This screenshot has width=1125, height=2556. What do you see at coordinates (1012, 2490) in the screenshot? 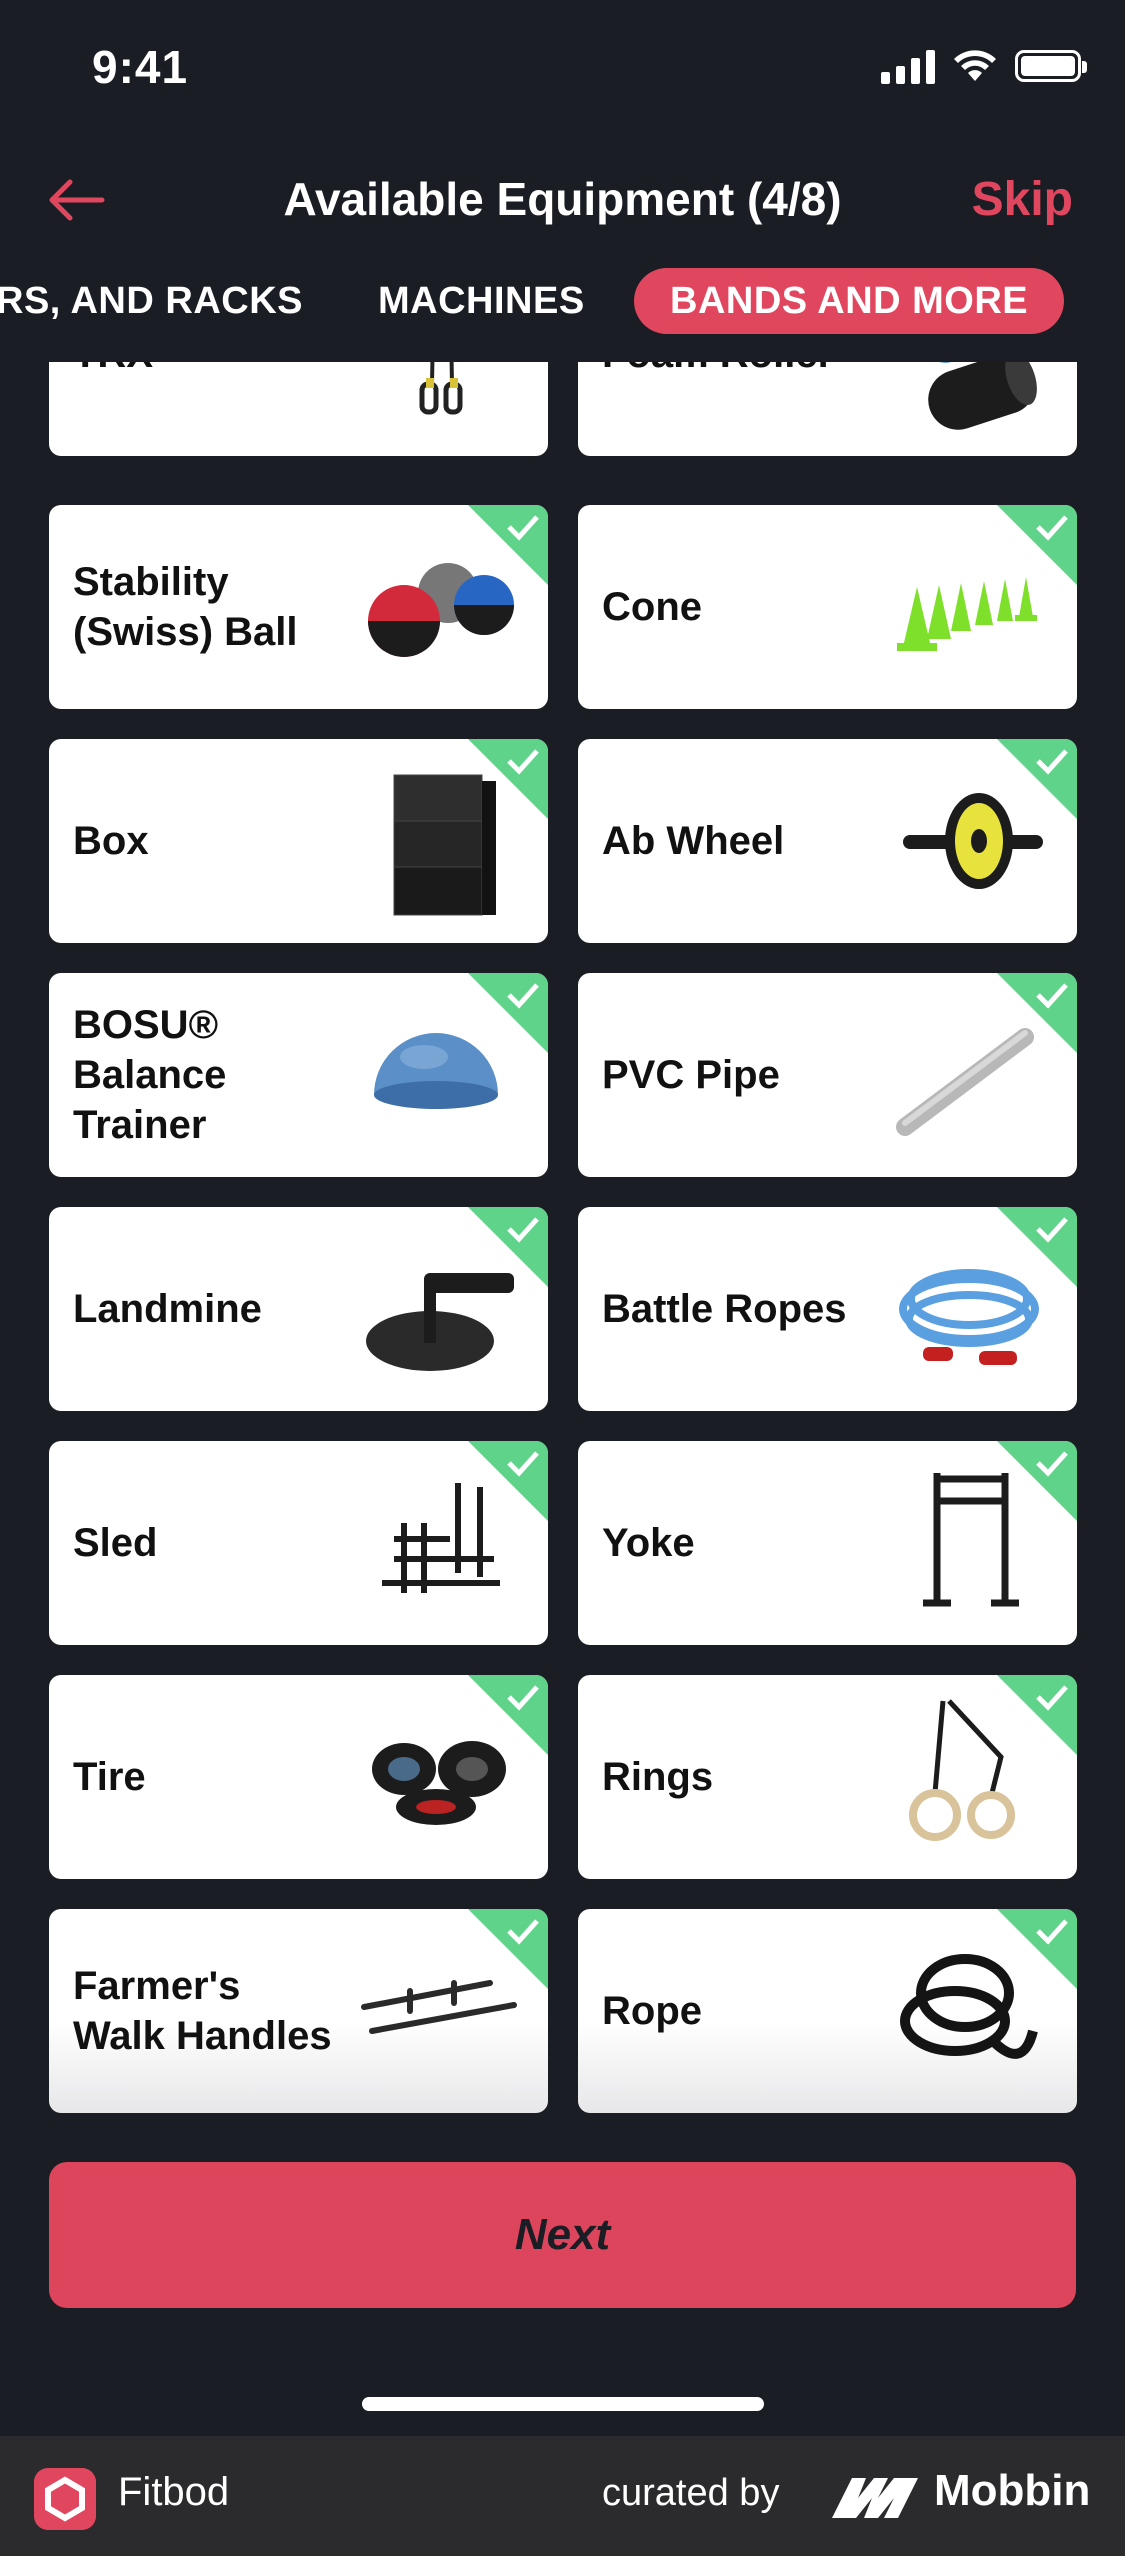
I see `brand-name: Mobbin` at bounding box center [1012, 2490].